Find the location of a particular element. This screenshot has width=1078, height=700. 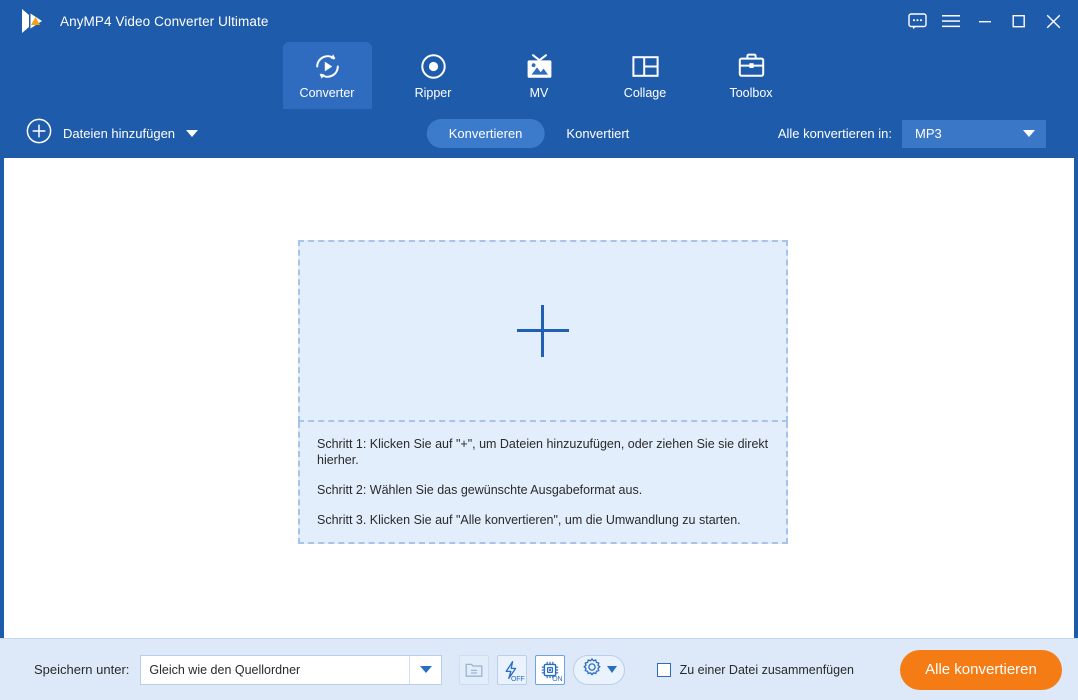

hardware-acceleration-icon: ON is located at coordinates (550, 669).